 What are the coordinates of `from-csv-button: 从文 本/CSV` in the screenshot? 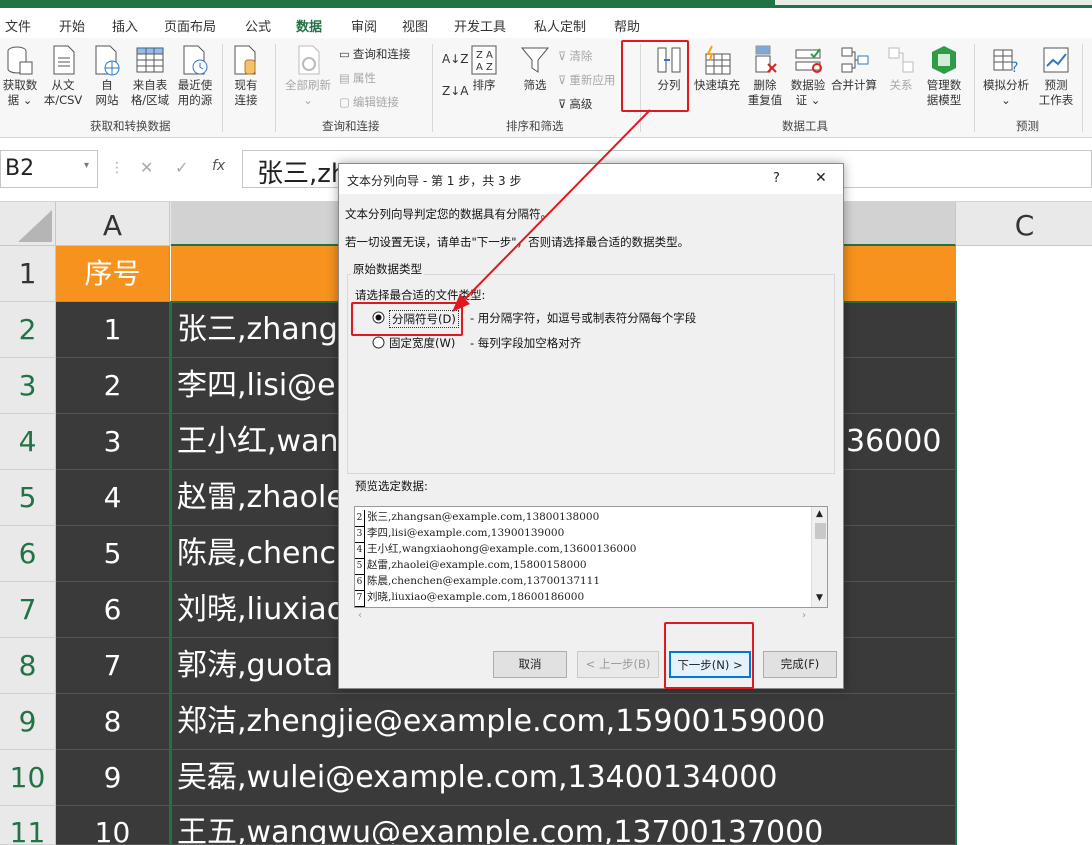 It's located at (63, 76).